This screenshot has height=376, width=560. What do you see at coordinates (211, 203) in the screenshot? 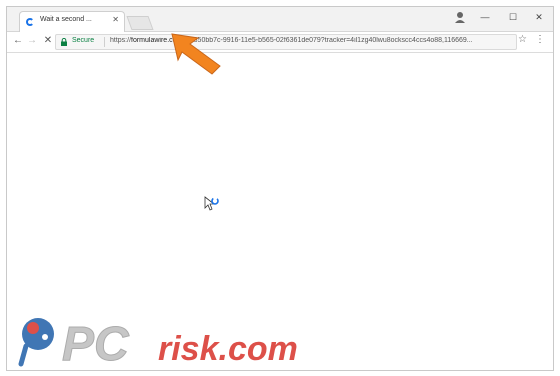
I see `loading-cursor-icon` at bounding box center [211, 203].